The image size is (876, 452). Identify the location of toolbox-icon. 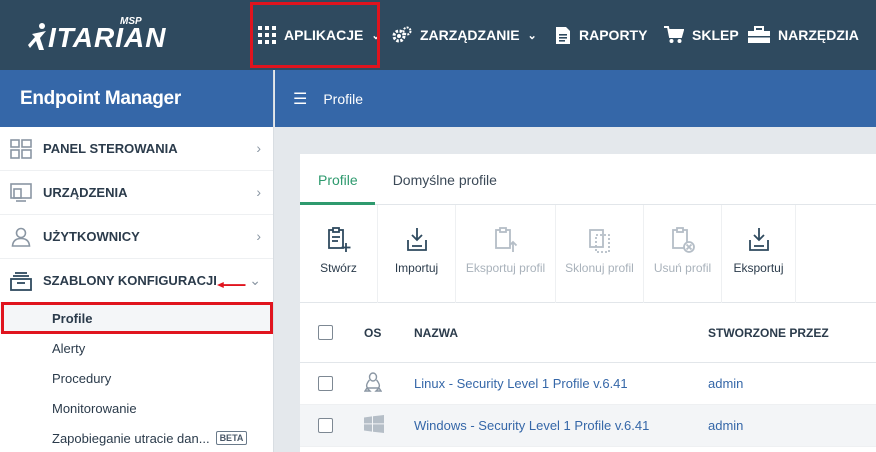
(759, 35).